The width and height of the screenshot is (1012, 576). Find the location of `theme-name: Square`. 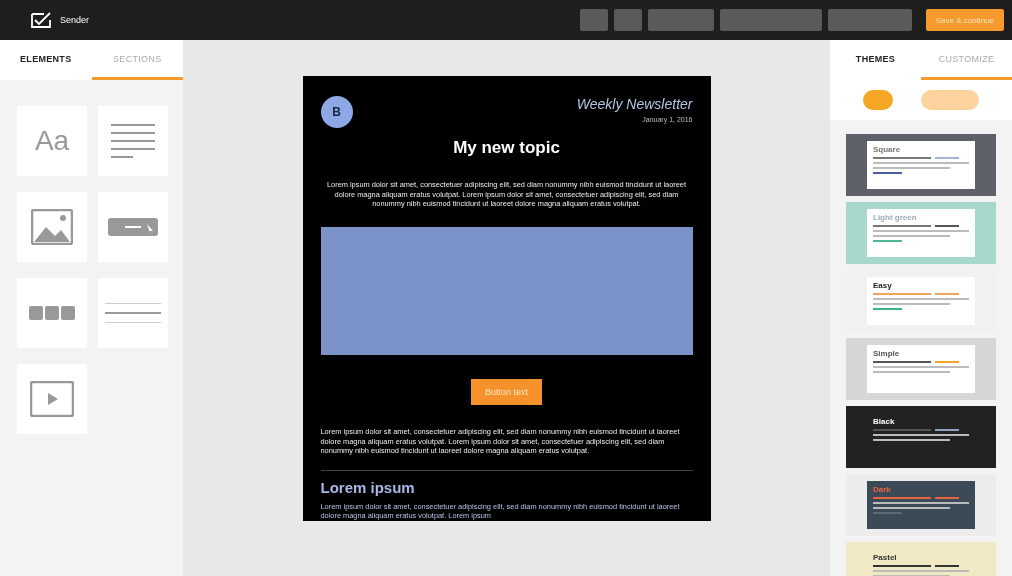

theme-name: Square is located at coordinates (887, 149).